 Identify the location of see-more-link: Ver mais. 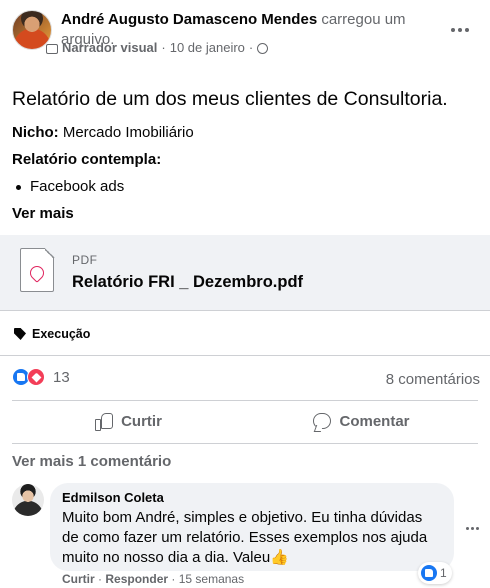
(43, 213).